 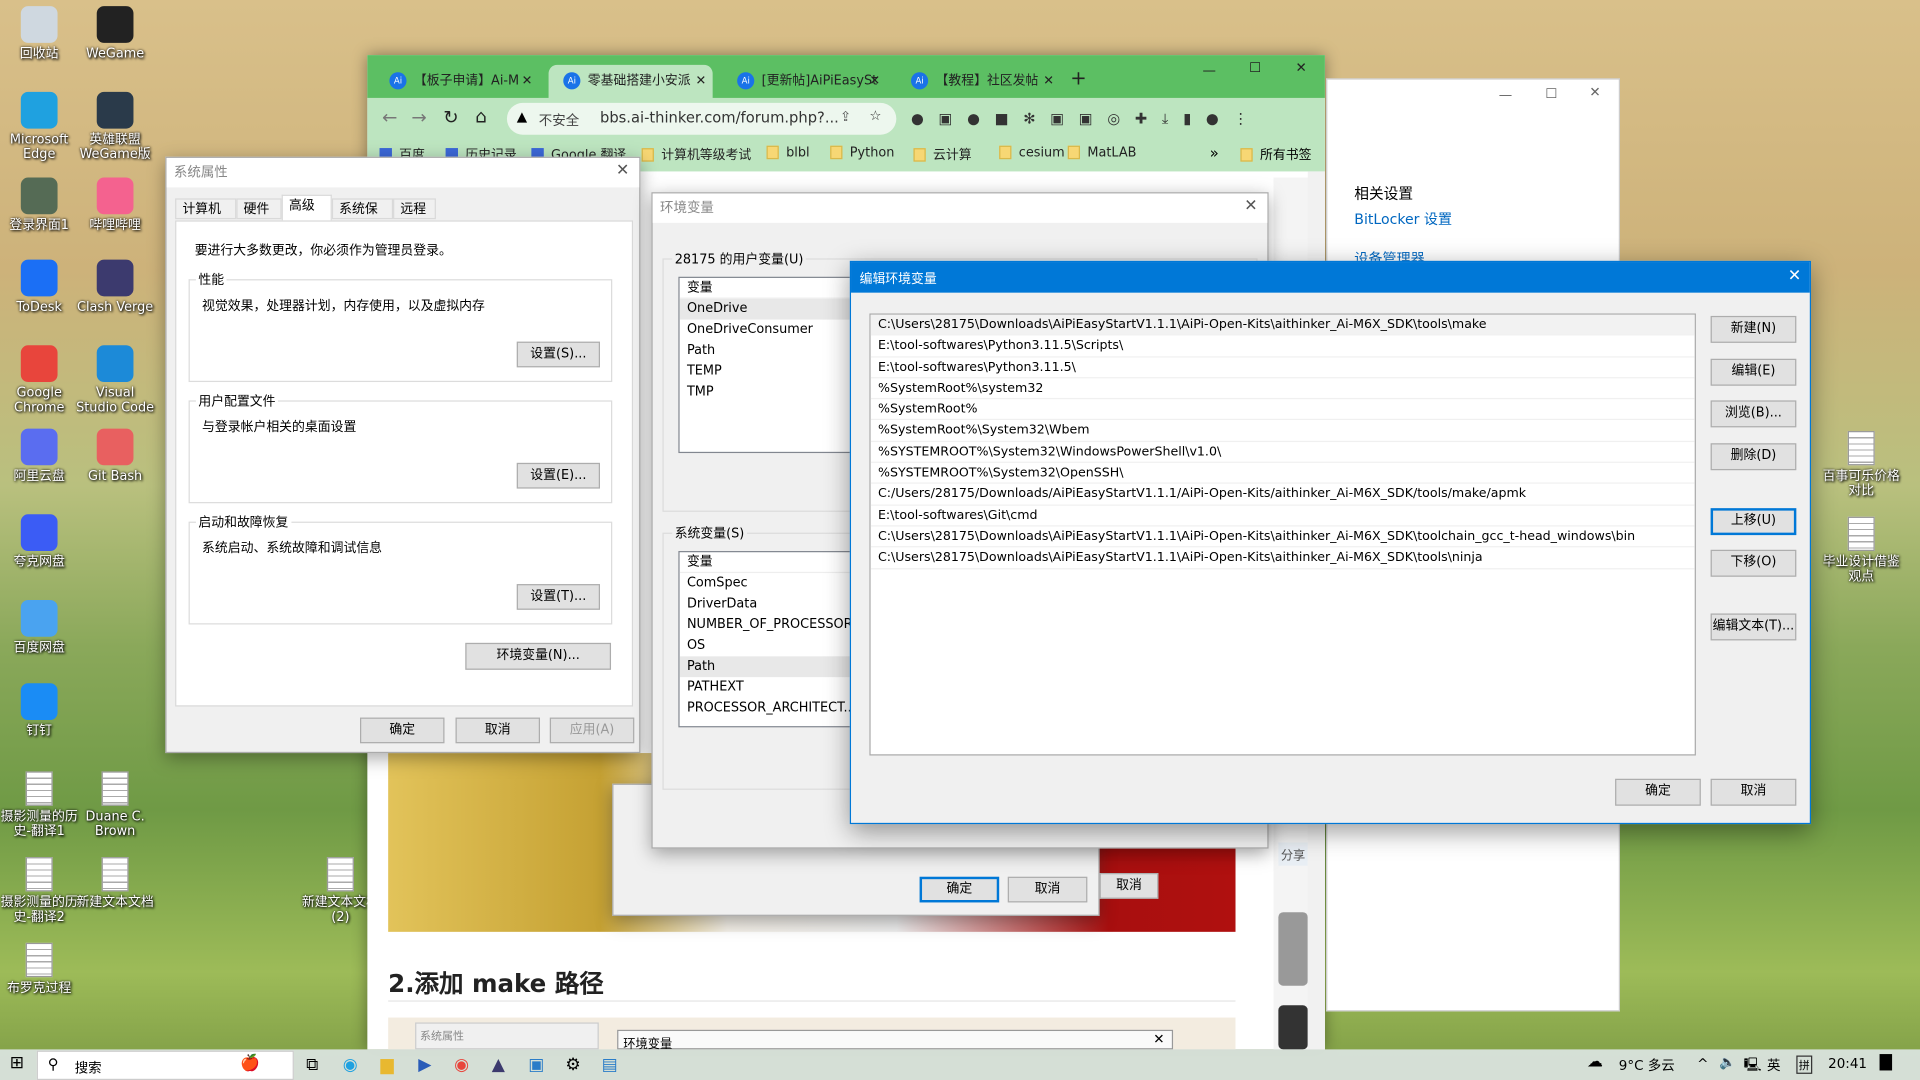 What do you see at coordinates (115, 205) in the screenshot?
I see `desktop-icon: 哔哩哔哩` at bounding box center [115, 205].